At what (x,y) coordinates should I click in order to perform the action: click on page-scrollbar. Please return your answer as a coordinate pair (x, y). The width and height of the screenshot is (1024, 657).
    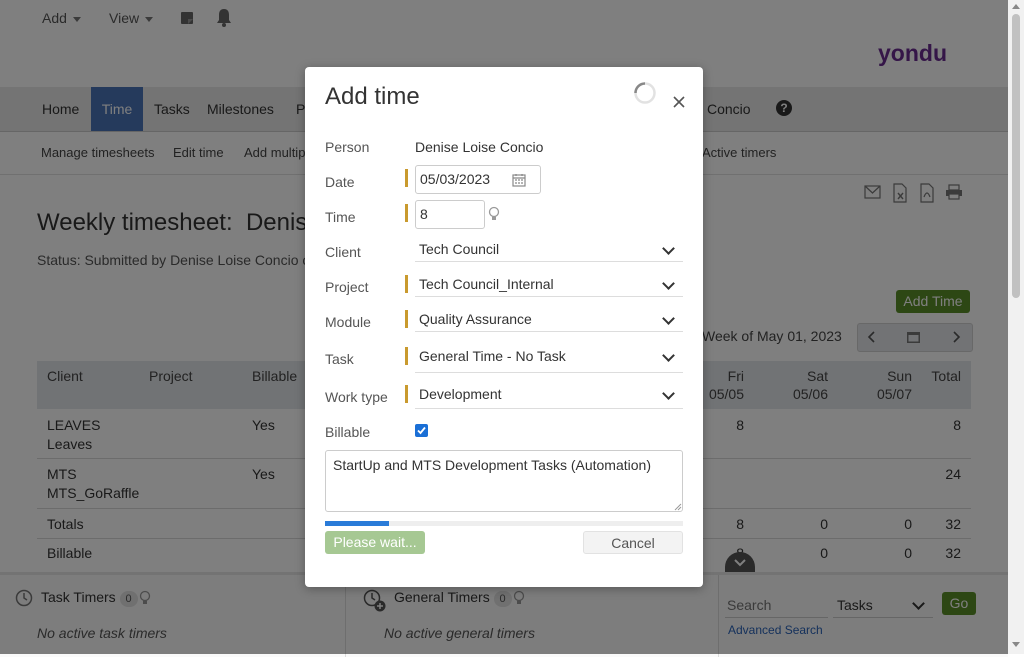
    Looking at the image, I should click on (1016, 327).